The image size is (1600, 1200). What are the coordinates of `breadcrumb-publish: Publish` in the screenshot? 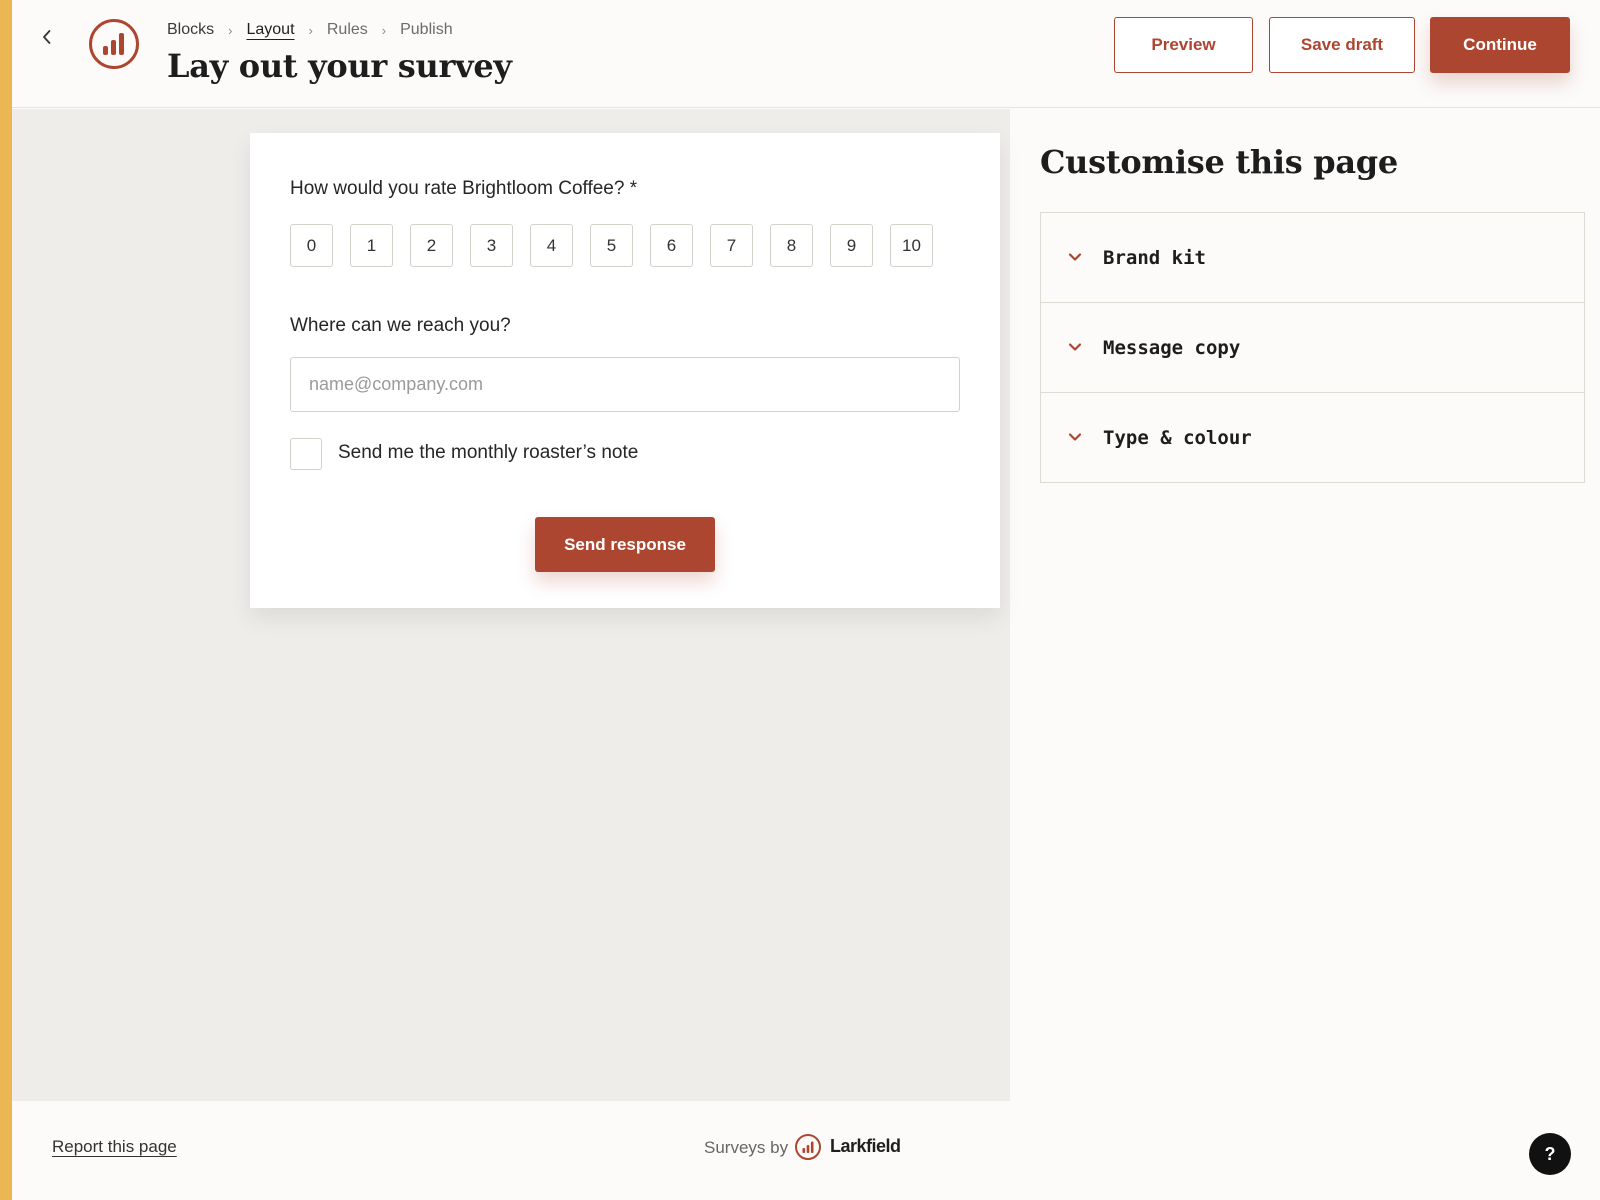 It's located at (426, 30).